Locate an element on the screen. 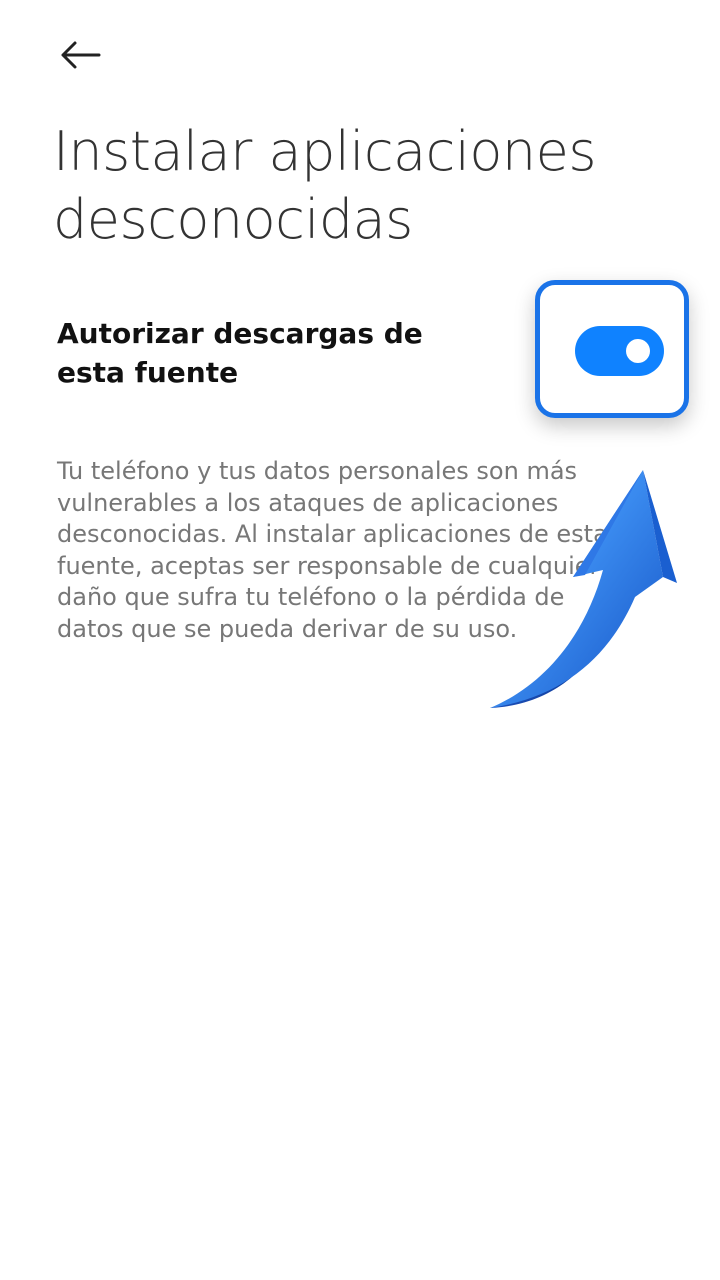 This screenshot has width=720, height=1280. setting-label: Autorizar descargas de esta fuente is located at coordinates (240, 353).